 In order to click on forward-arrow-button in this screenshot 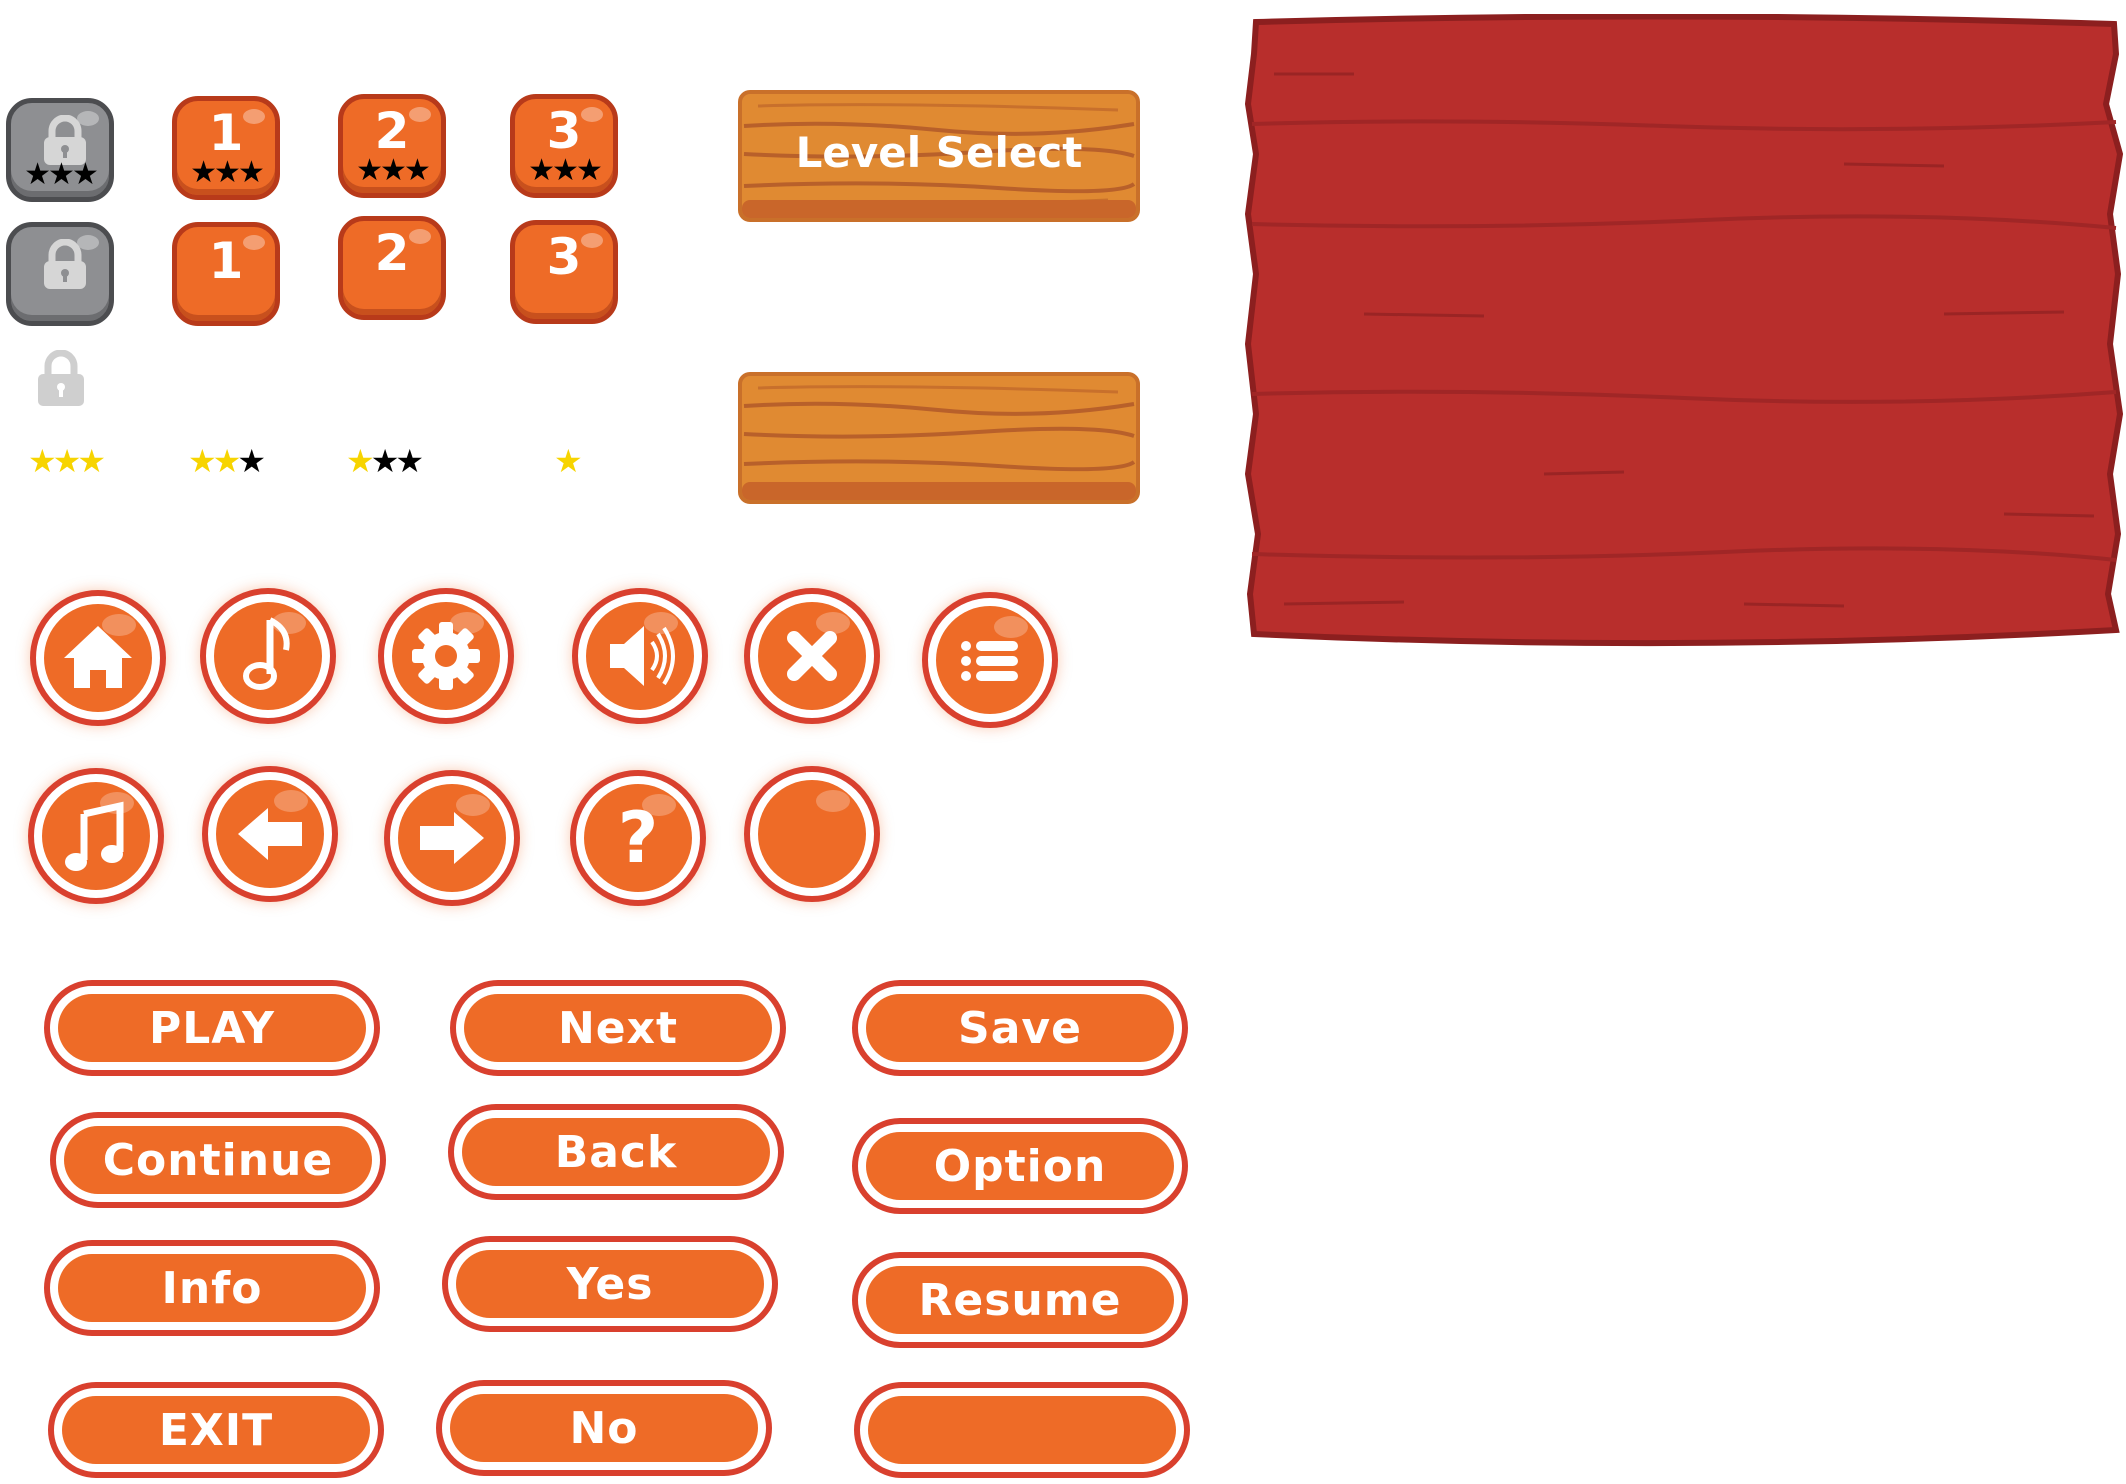, I will do `click(452, 838)`.